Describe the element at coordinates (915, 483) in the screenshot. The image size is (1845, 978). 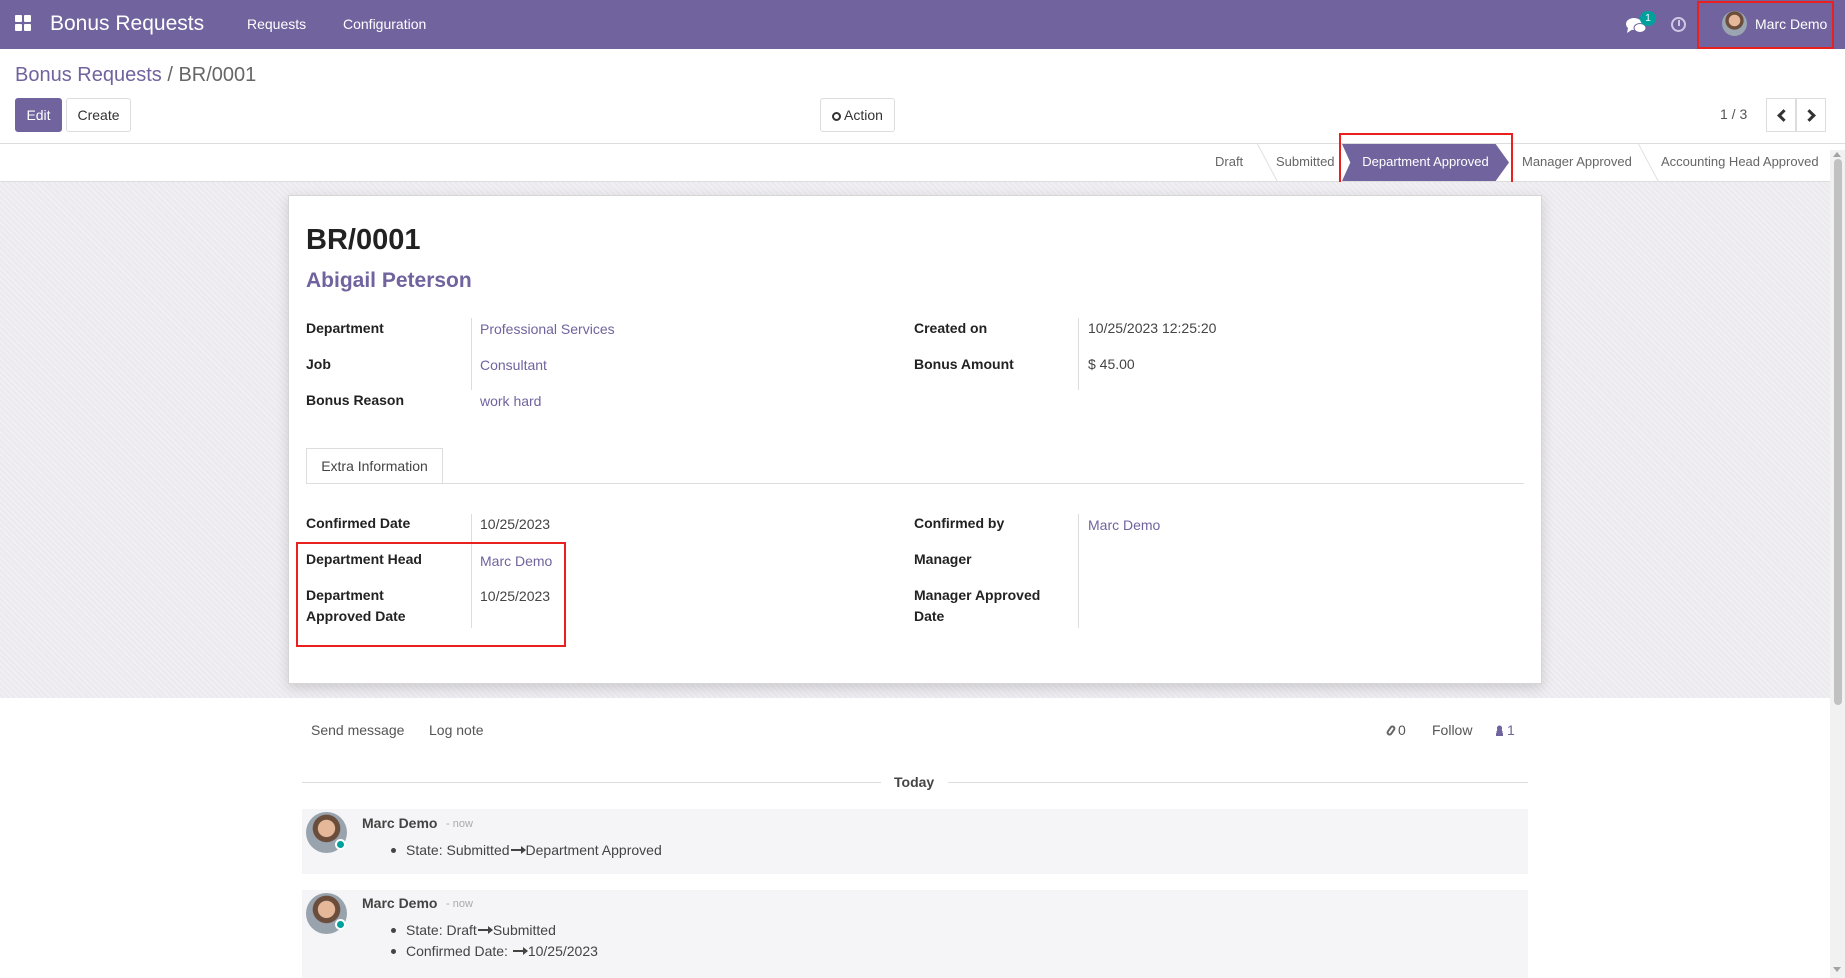
I see `tab-border` at that location.